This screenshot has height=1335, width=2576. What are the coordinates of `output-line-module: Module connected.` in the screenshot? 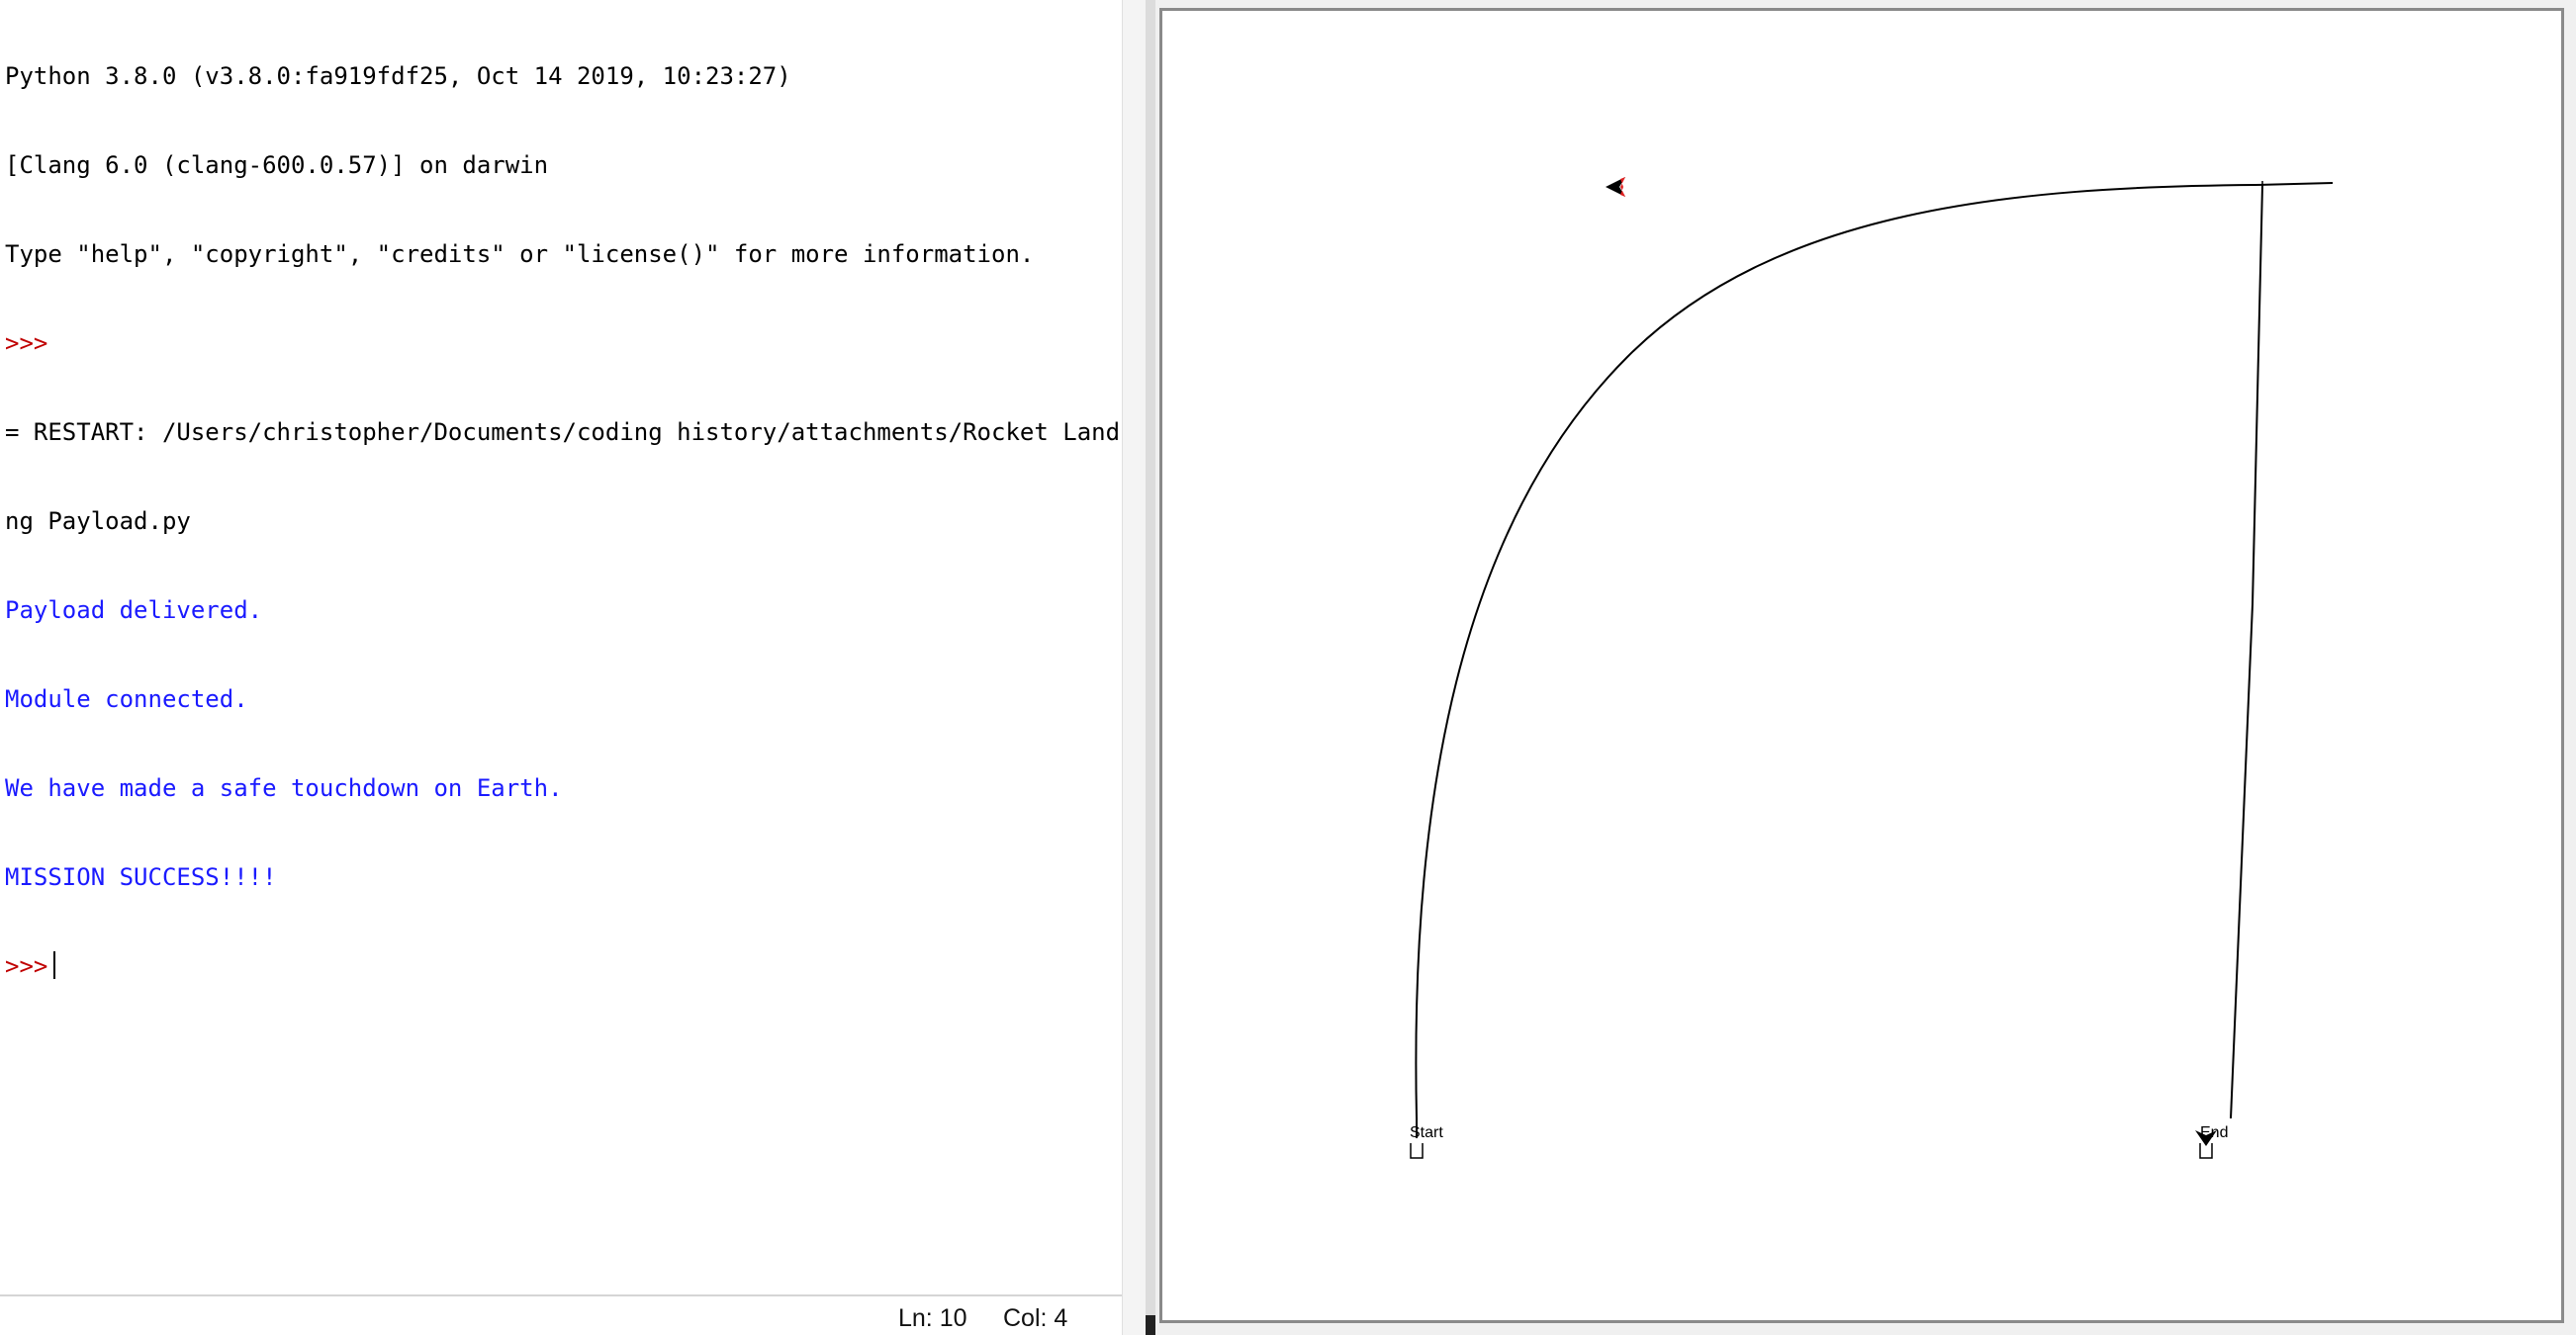 It's located at (126, 699).